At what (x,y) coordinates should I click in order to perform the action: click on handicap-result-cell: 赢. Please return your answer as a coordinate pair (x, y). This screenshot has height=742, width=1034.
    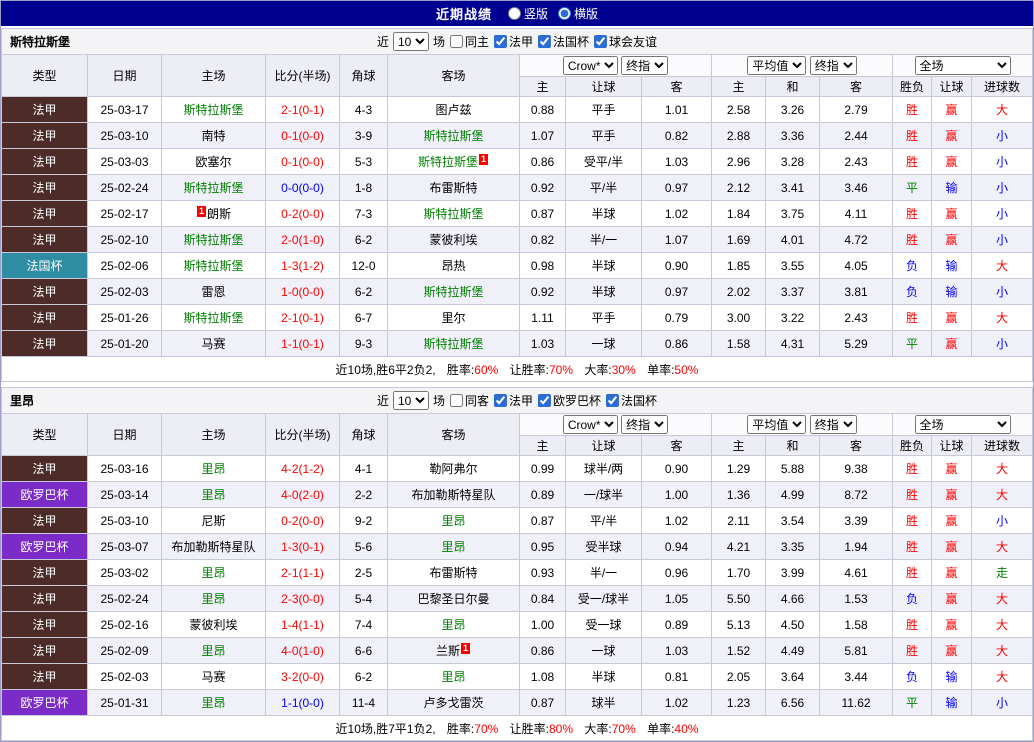
    Looking at the image, I should click on (952, 317).